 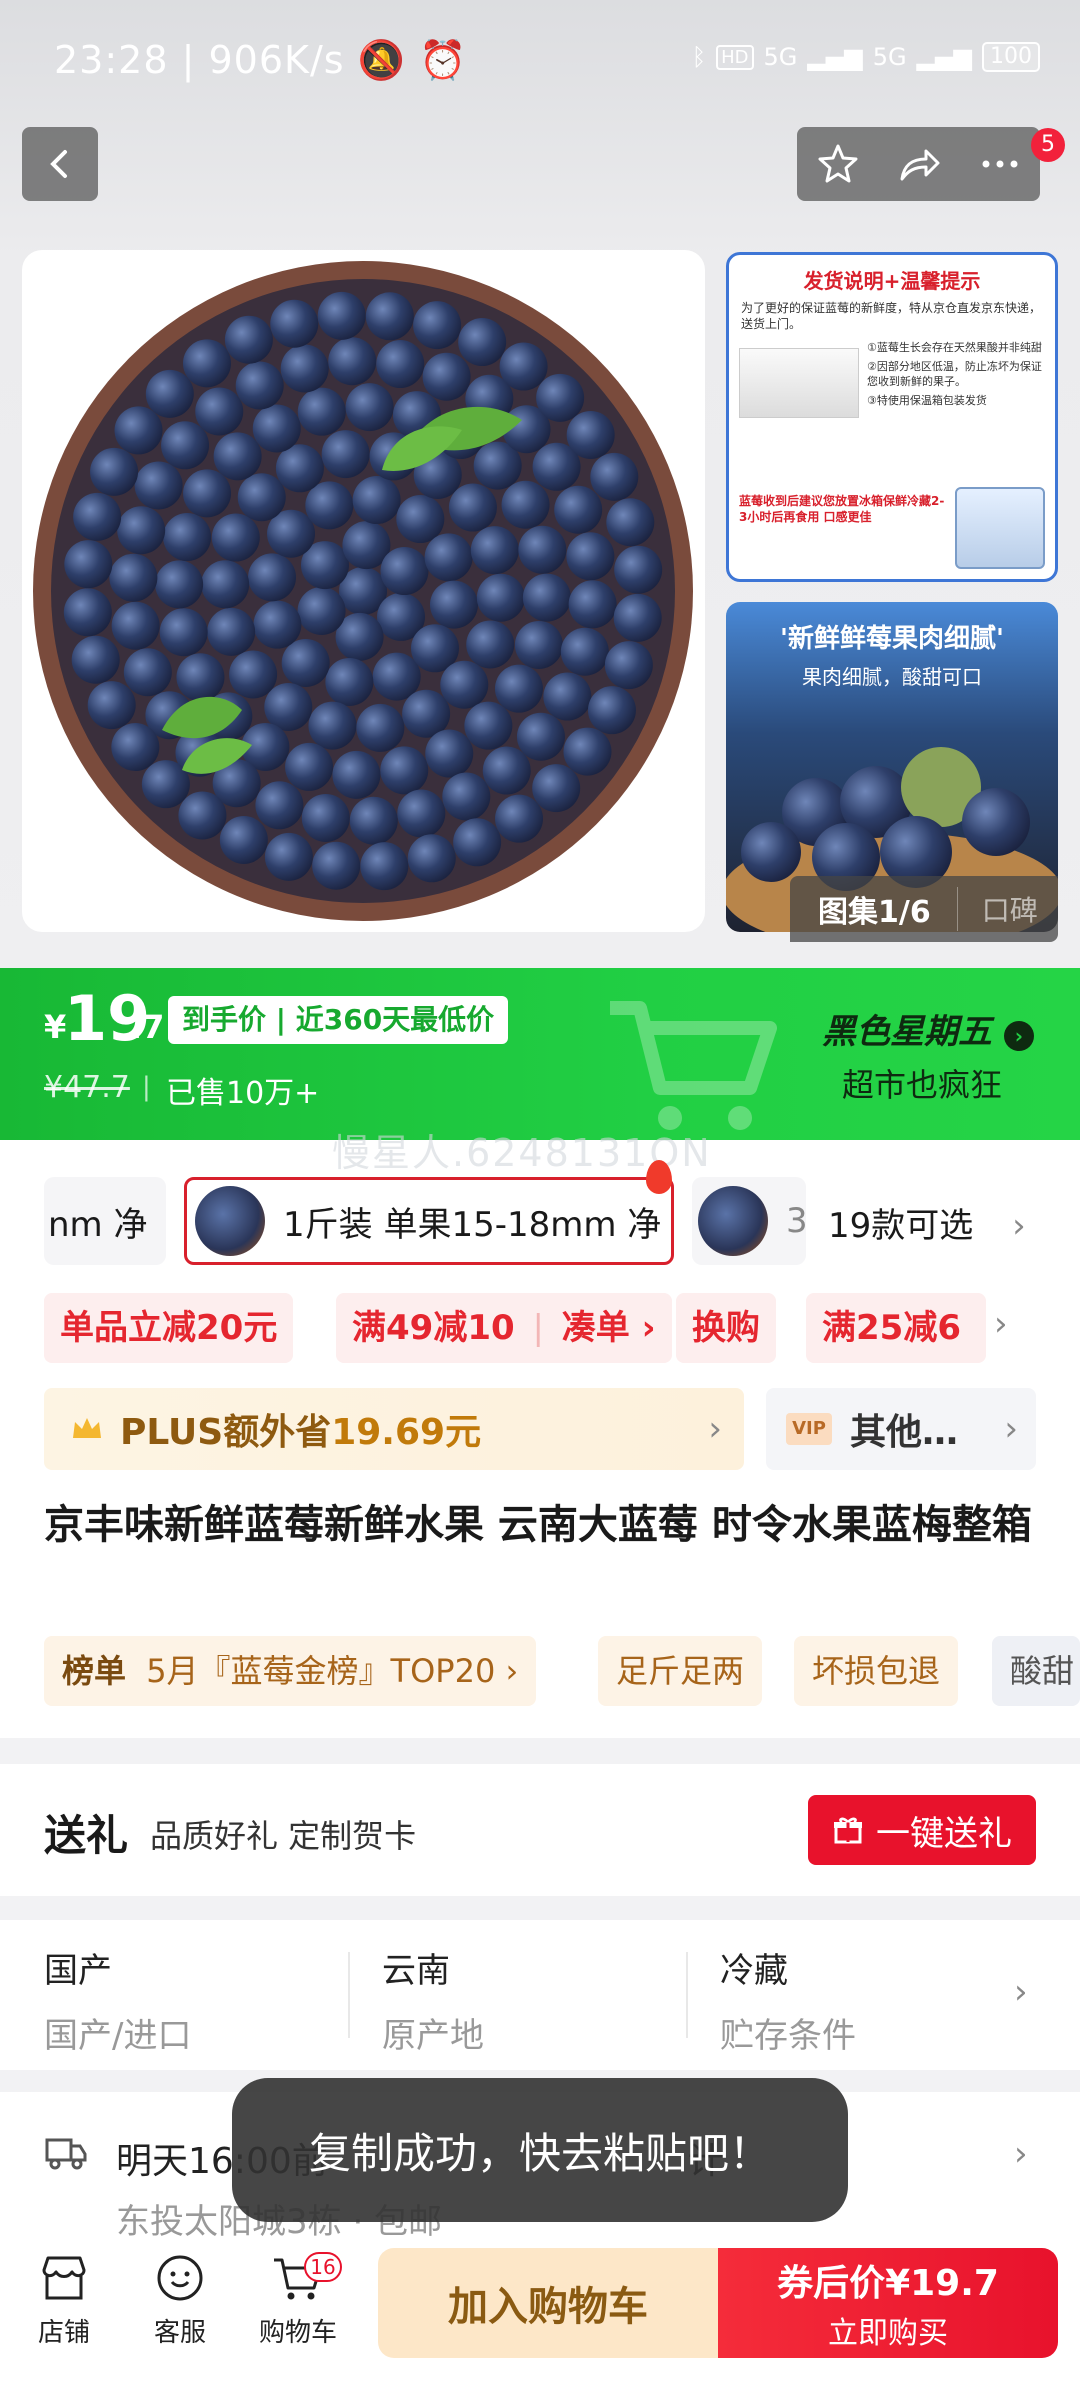 What do you see at coordinates (169, 1328) in the screenshot?
I see `coupon-instant-discount: 单品立减20元` at bounding box center [169, 1328].